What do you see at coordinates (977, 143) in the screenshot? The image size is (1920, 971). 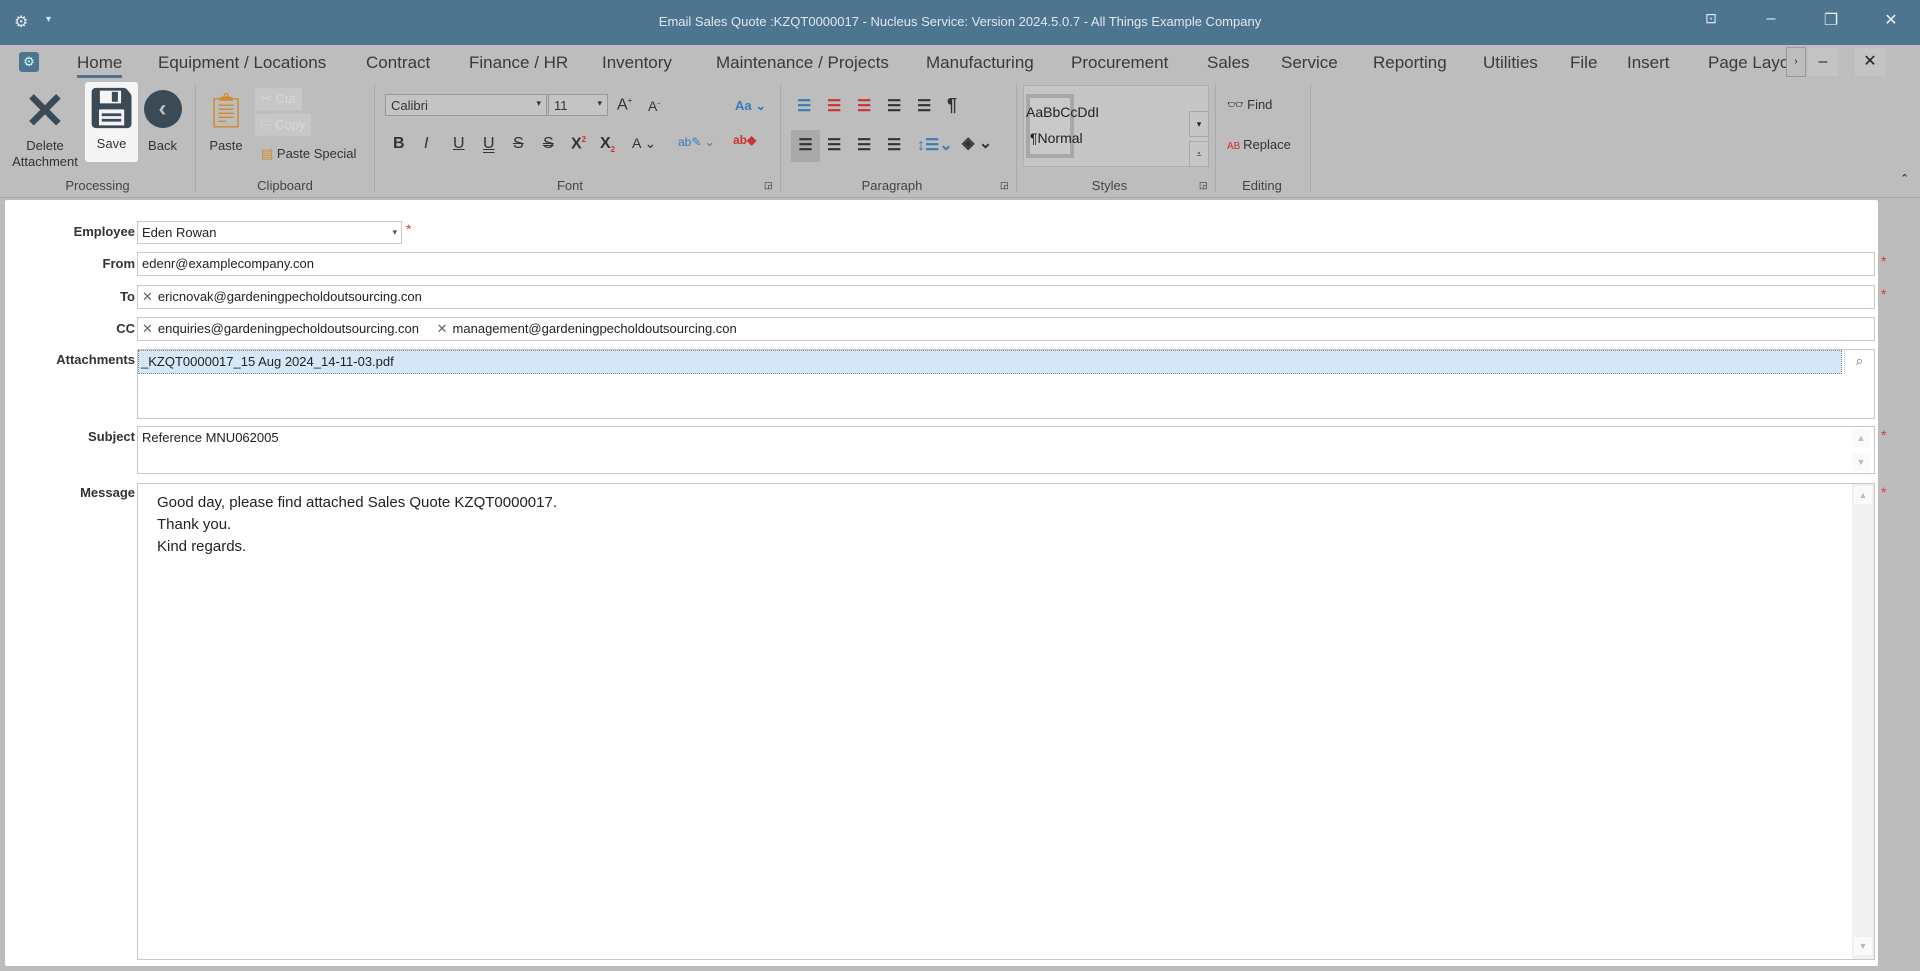 I see `shading-icon: ◈ ⌄` at bounding box center [977, 143].